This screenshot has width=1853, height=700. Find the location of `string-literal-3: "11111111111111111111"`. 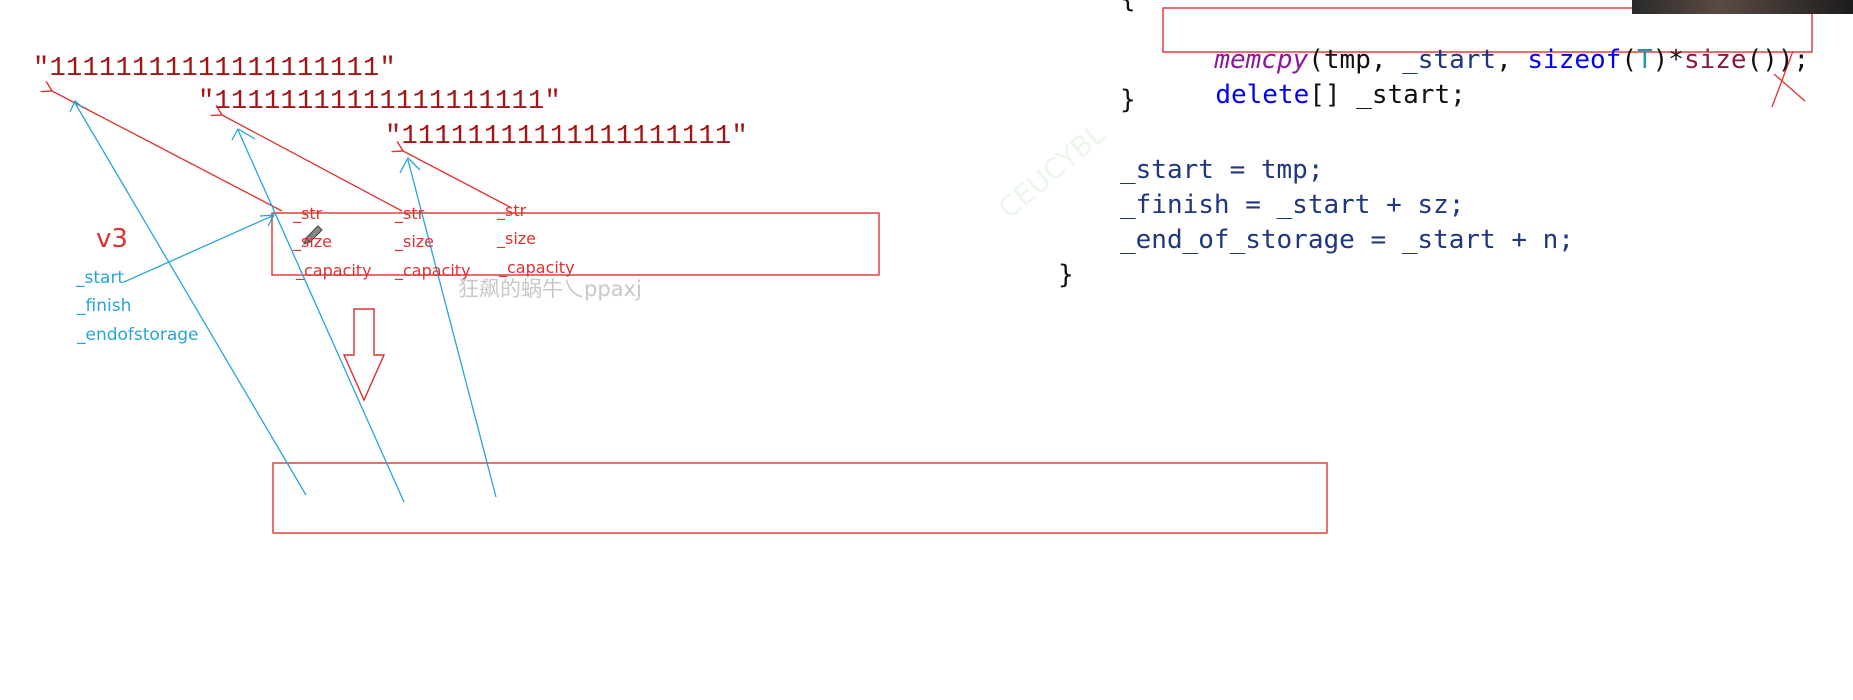

string-literal-3: "11111111111111111111" is located at coordinates (567, 137).